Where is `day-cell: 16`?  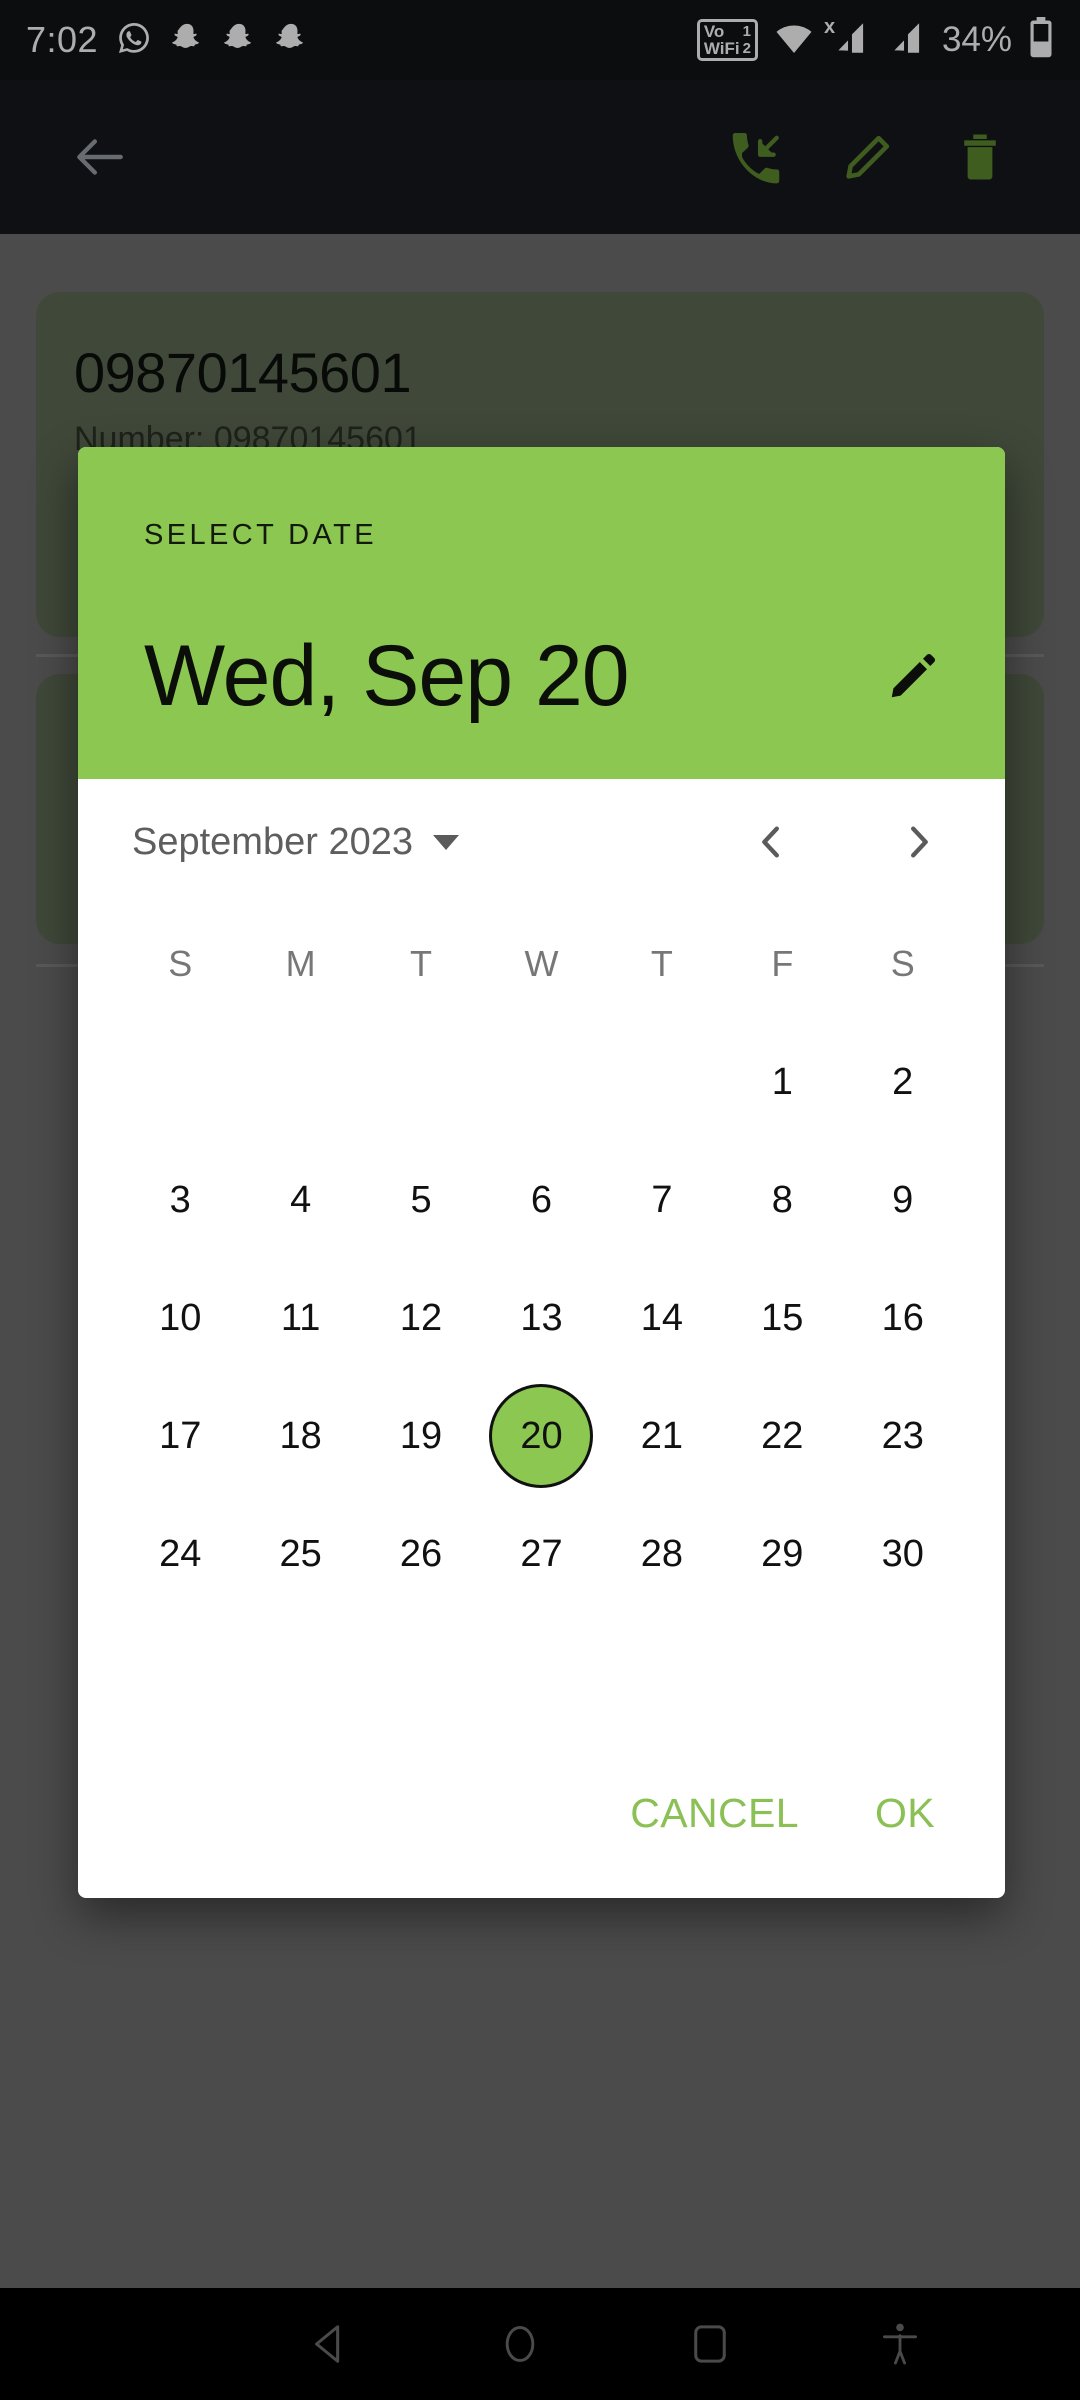 day-cell: 16 is located at coordinates (903, 1318).